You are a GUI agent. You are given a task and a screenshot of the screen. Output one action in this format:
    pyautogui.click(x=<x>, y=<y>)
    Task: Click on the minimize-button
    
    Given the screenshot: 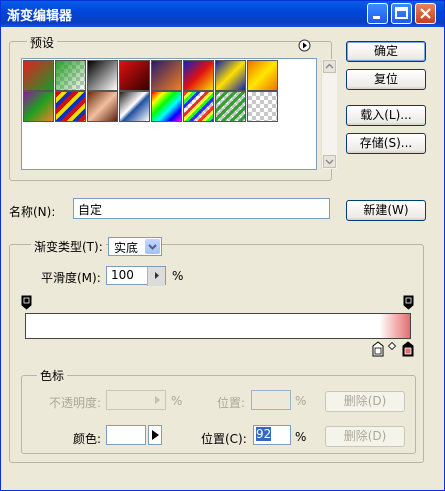 What is the action you would take?
    pyautogui.click(x=377, y=13)
    